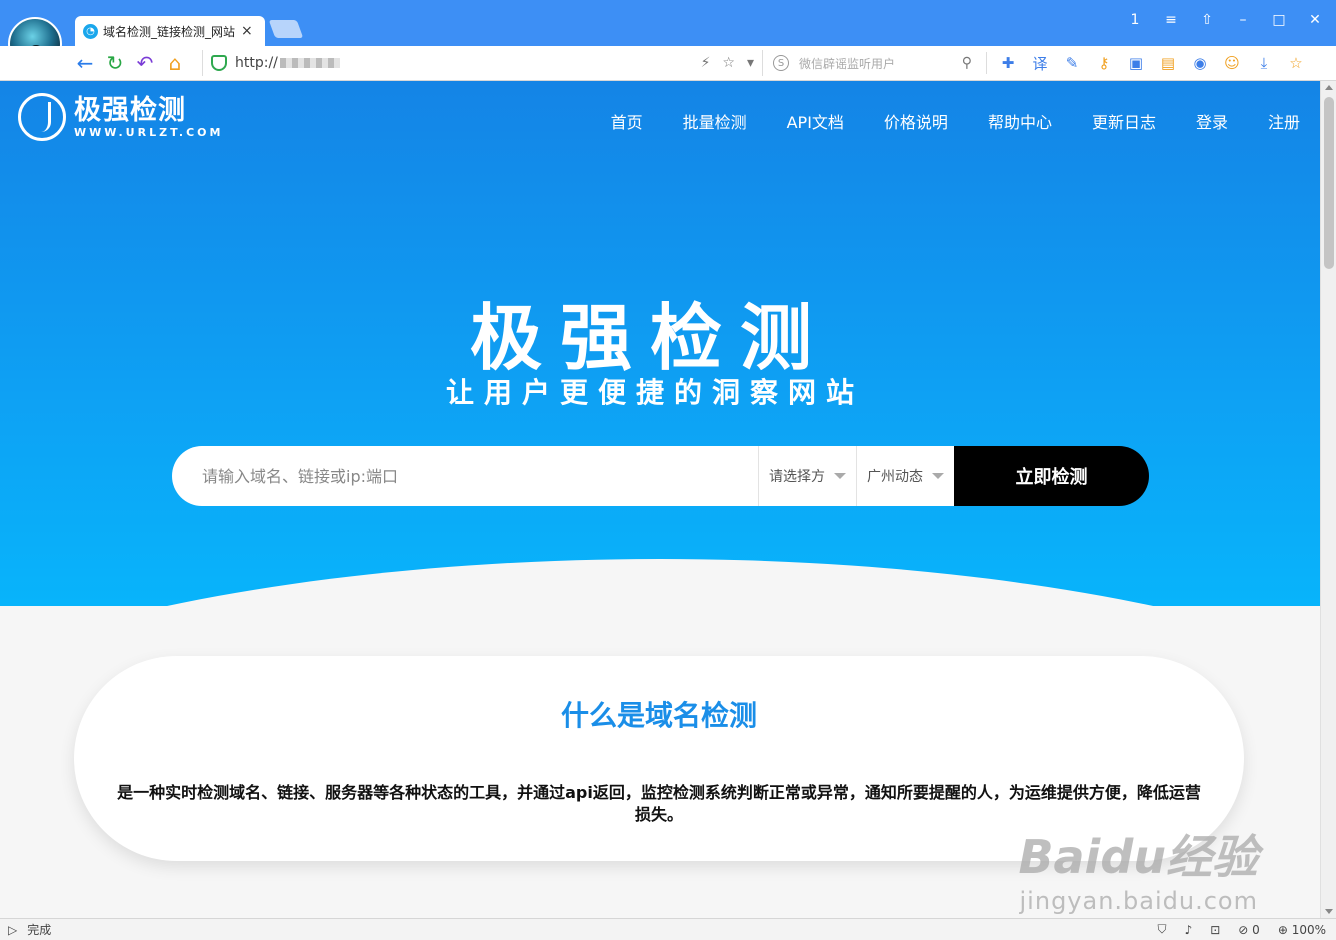 The width and height of the screenshot is (1336, 940). I want to click on status-bar: ▷ 完成 ⛉ ♪ ⊡ ⊘ 0 ⊕ 100%, so click(668, 929).